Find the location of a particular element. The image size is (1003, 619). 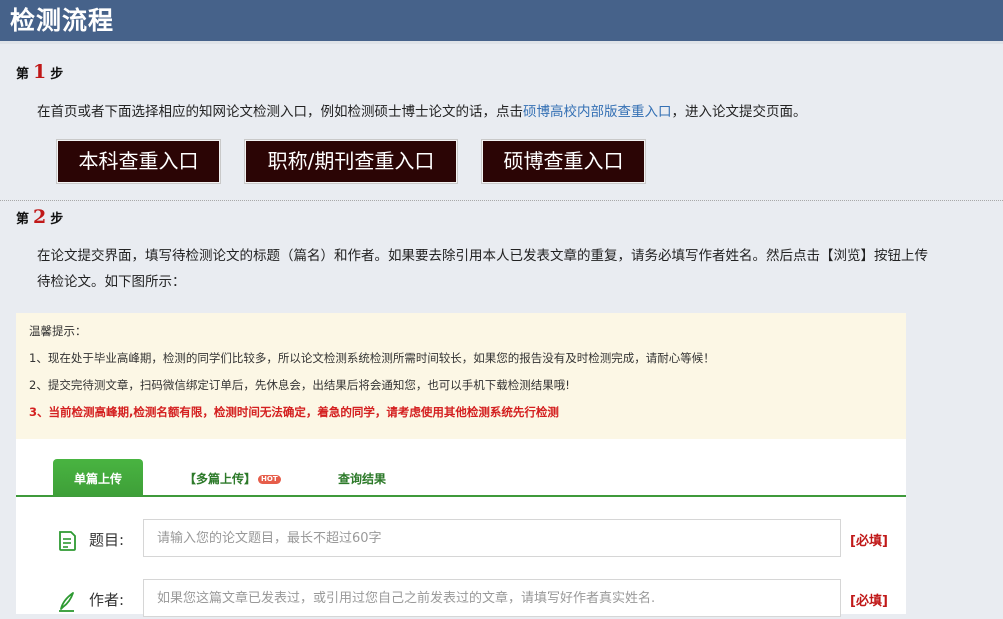

tab-multi-upload-label: 【多篇上传】 is located at coordinates (220, 479).